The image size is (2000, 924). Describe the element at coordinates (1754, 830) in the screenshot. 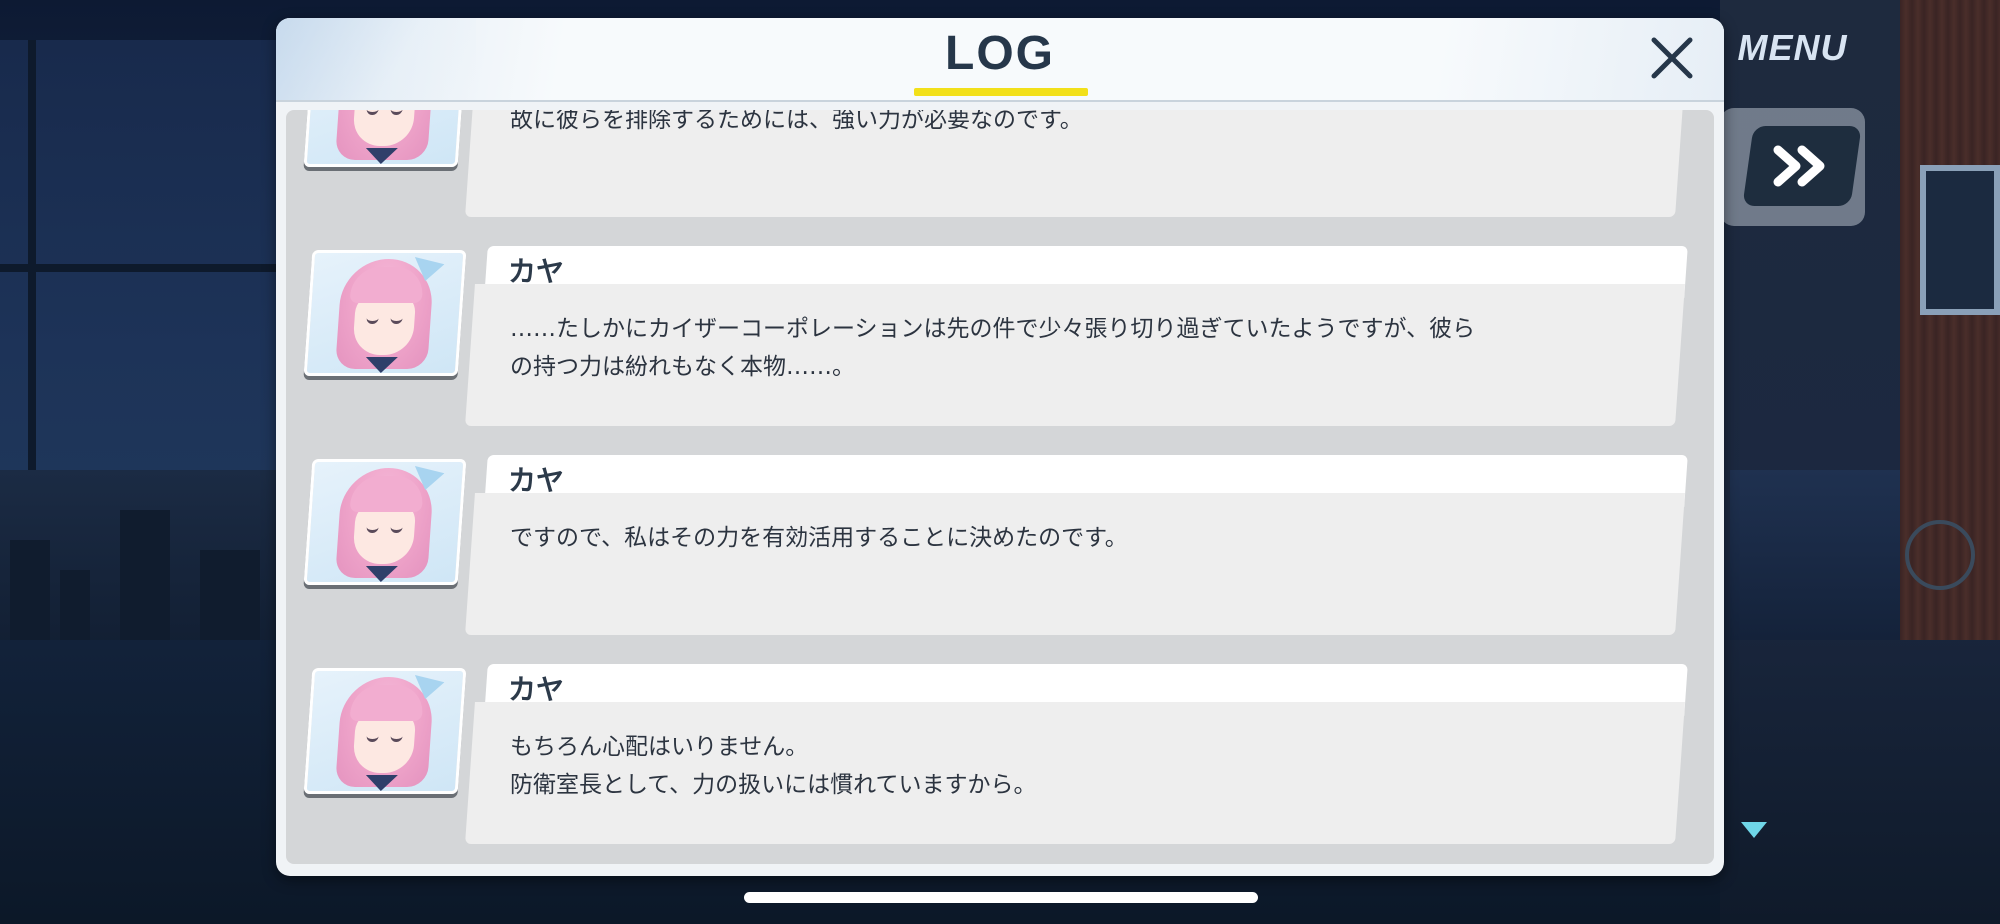

I see `scroll-down-arrow-icon` at that location.